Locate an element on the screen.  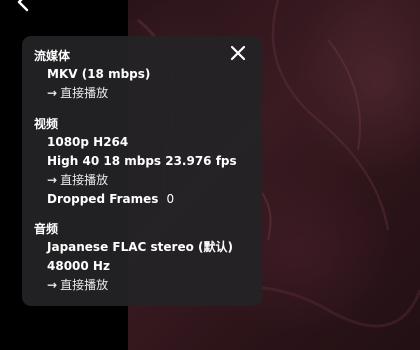
stream-play-method: → 直接播放 is located at coordinates (77, 93).